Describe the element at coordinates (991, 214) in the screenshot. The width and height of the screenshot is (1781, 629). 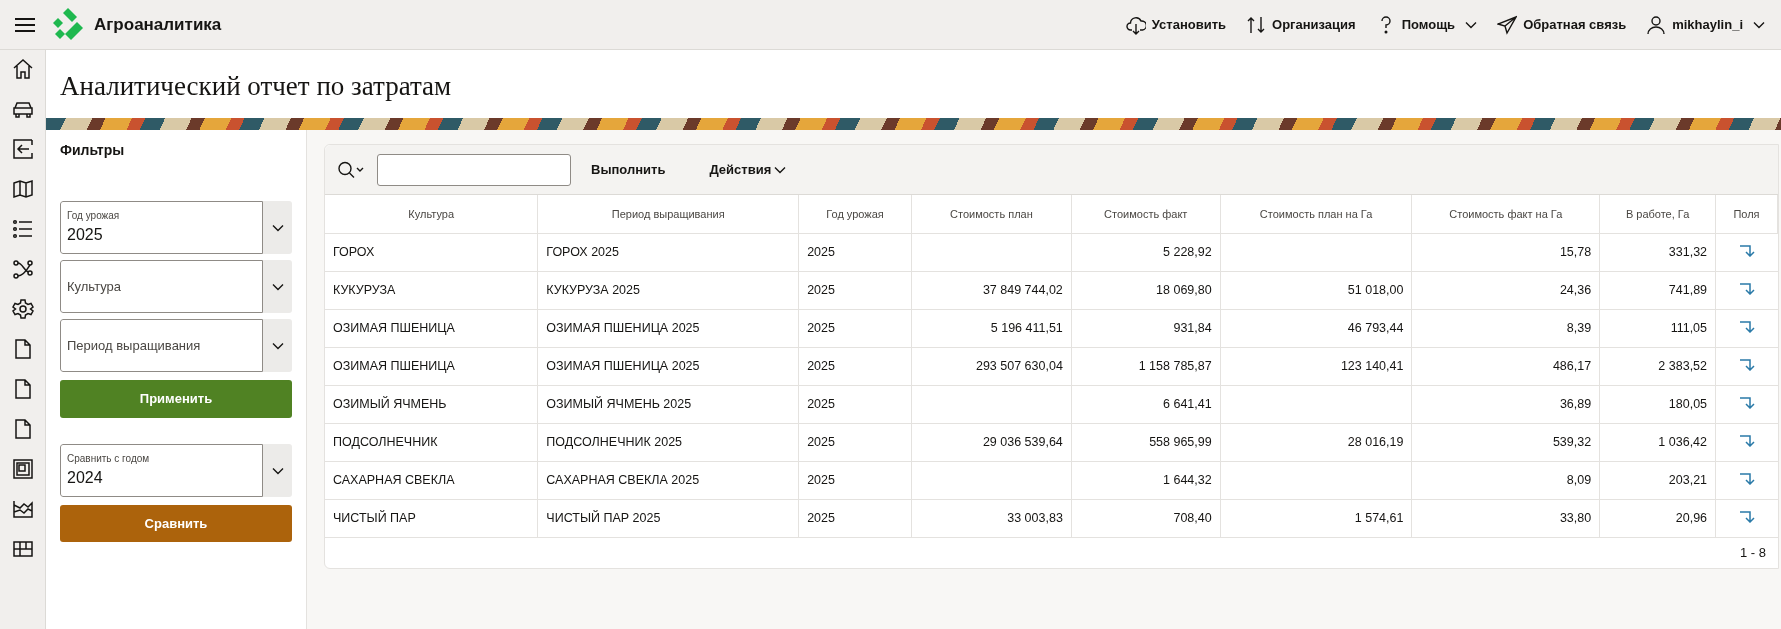
I see `column-header: Стоимость план` at that location.